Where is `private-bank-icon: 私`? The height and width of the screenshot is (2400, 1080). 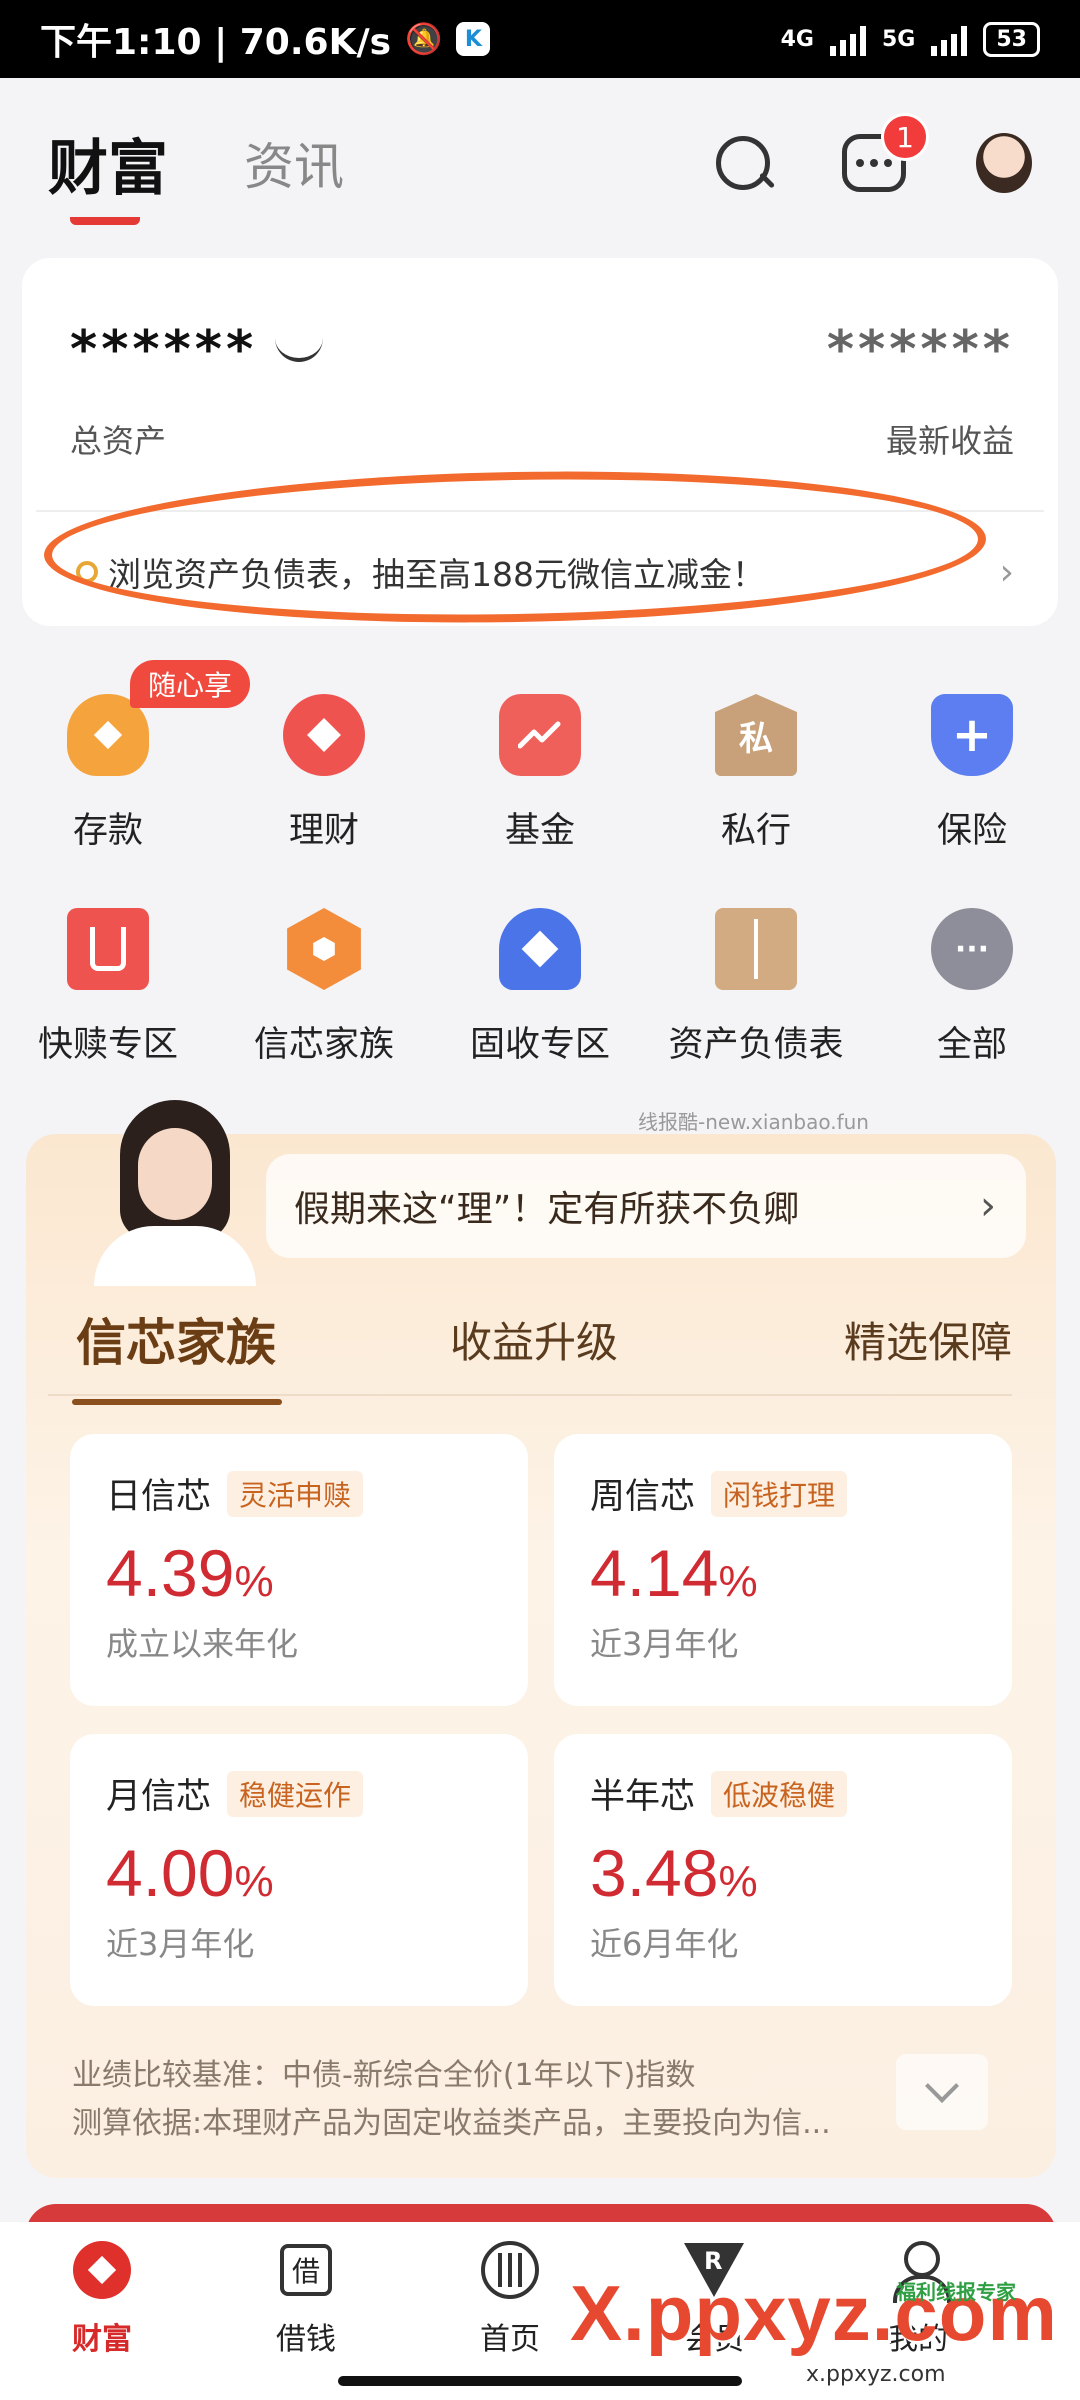 private-bank-icon: 私 is located at coordinates (756, 735).